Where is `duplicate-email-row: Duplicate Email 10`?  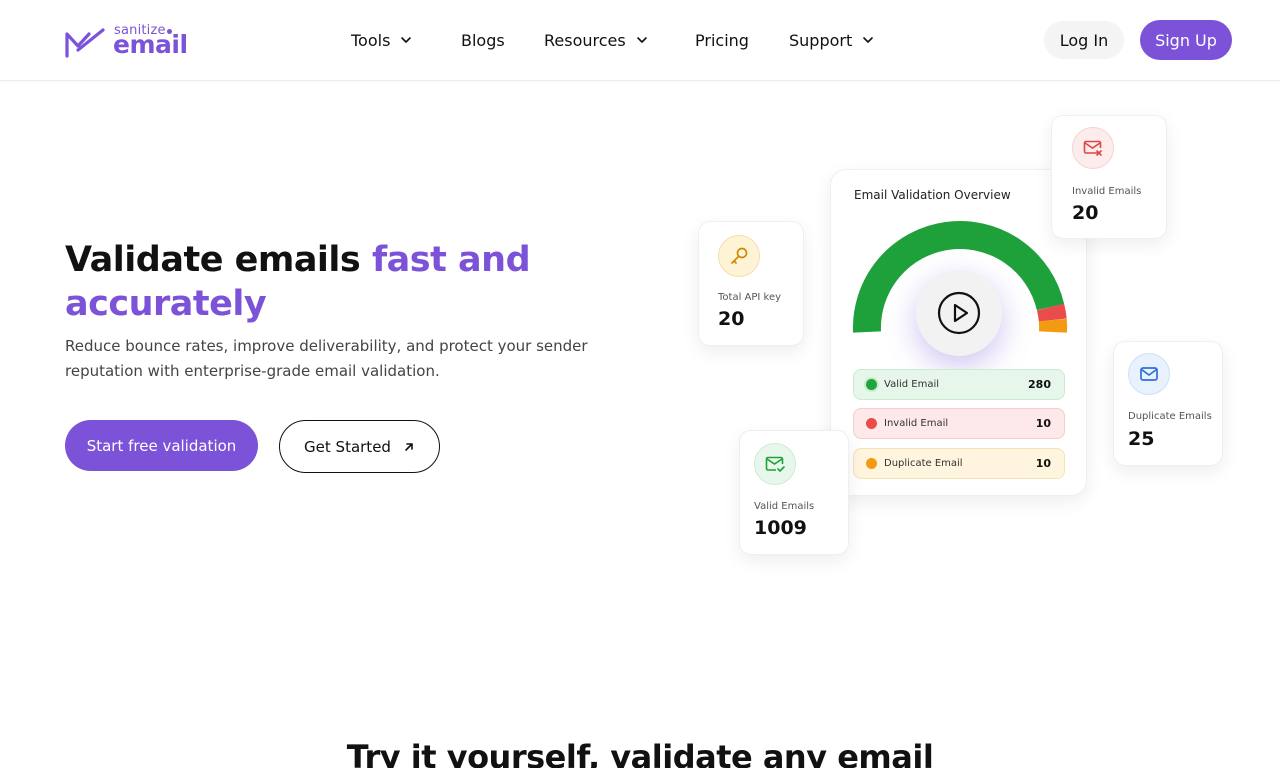 duplicate-email-row: Duplicate Email 10 is located at coordinates (959, 463).